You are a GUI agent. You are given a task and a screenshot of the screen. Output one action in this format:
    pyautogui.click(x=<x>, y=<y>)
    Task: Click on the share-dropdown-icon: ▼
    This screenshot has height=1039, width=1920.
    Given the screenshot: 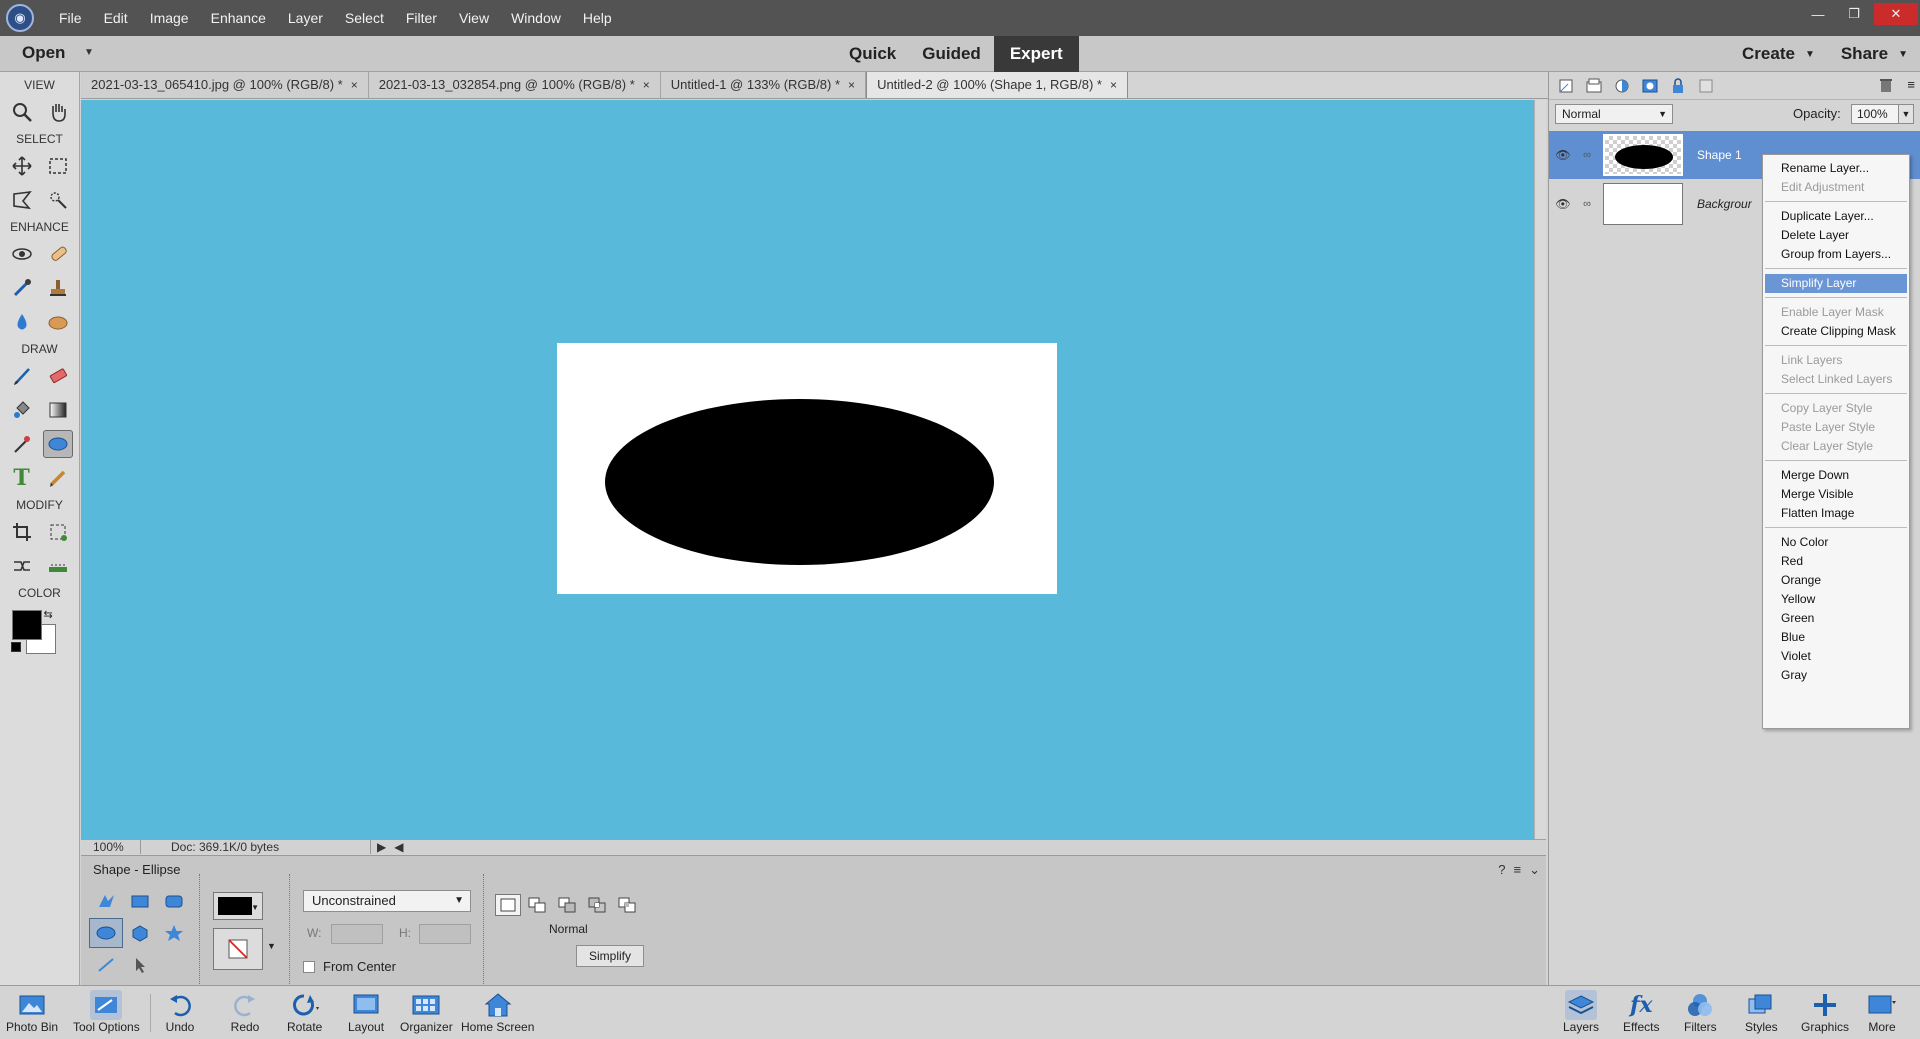 What is the action you would take?
    pyautogui.click(x=1903, y=54)
    